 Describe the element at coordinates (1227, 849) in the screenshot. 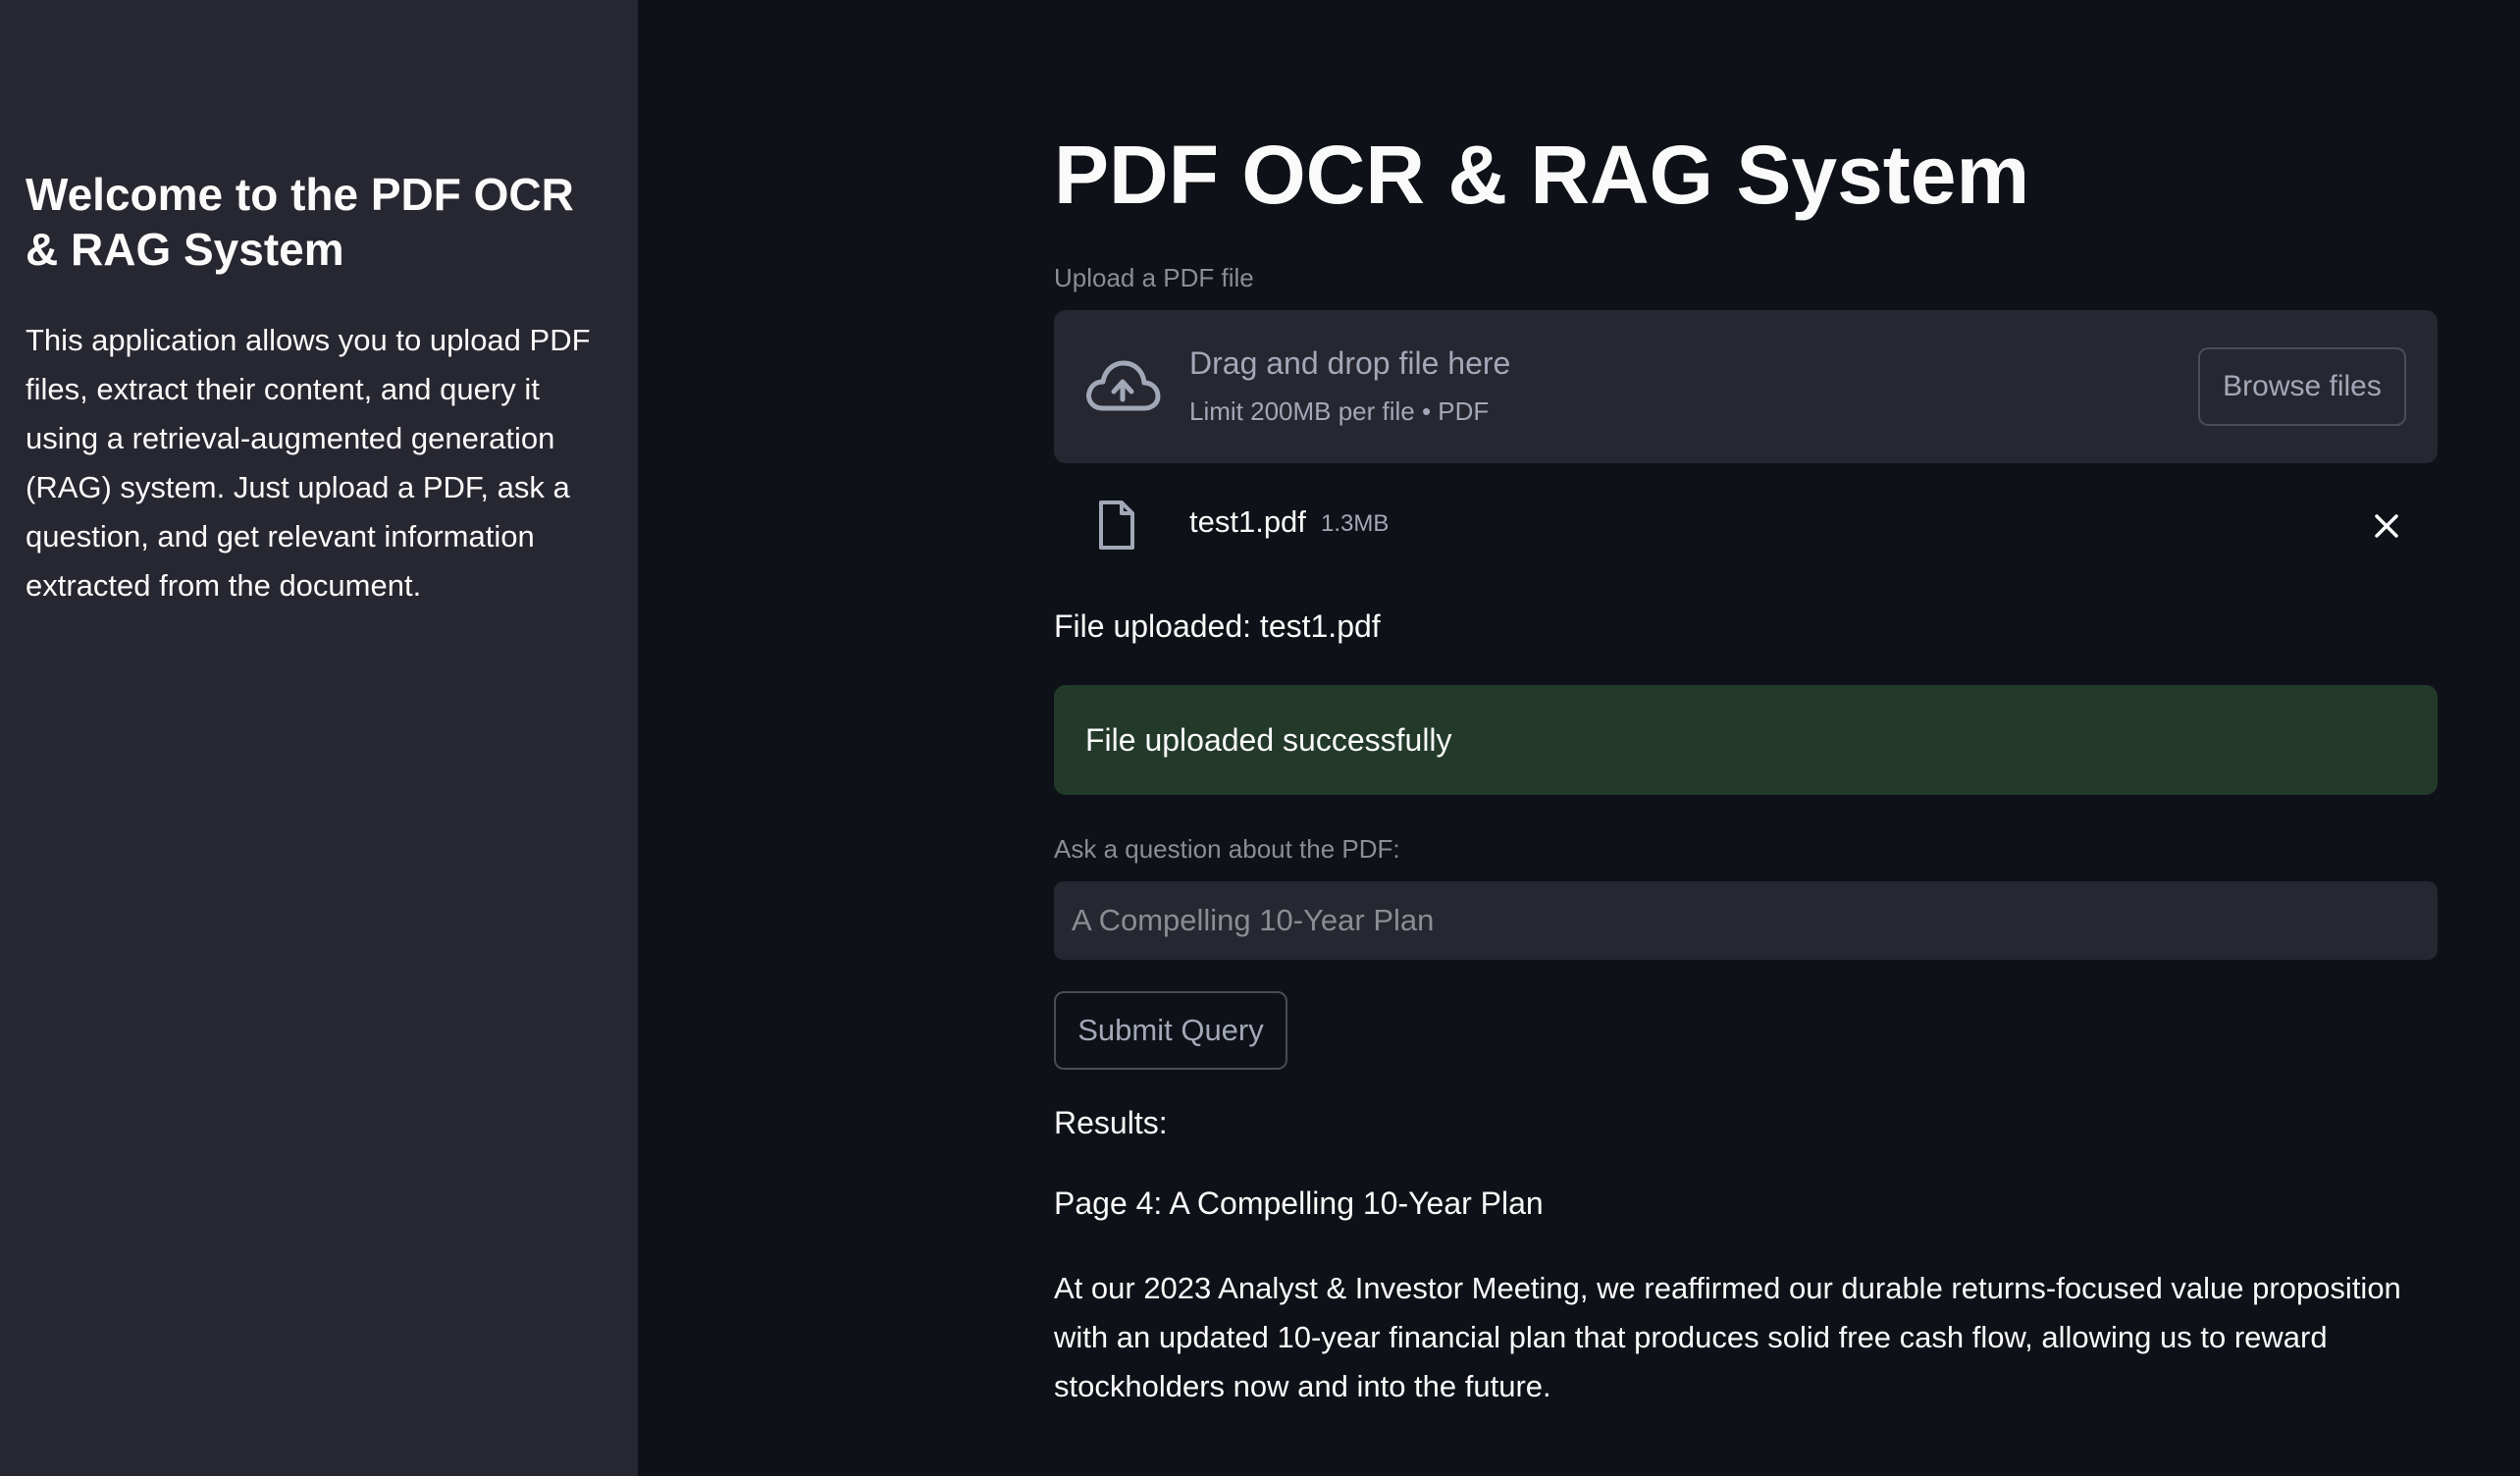

I see `question-label: Ask a question about the PDF:` at that location.